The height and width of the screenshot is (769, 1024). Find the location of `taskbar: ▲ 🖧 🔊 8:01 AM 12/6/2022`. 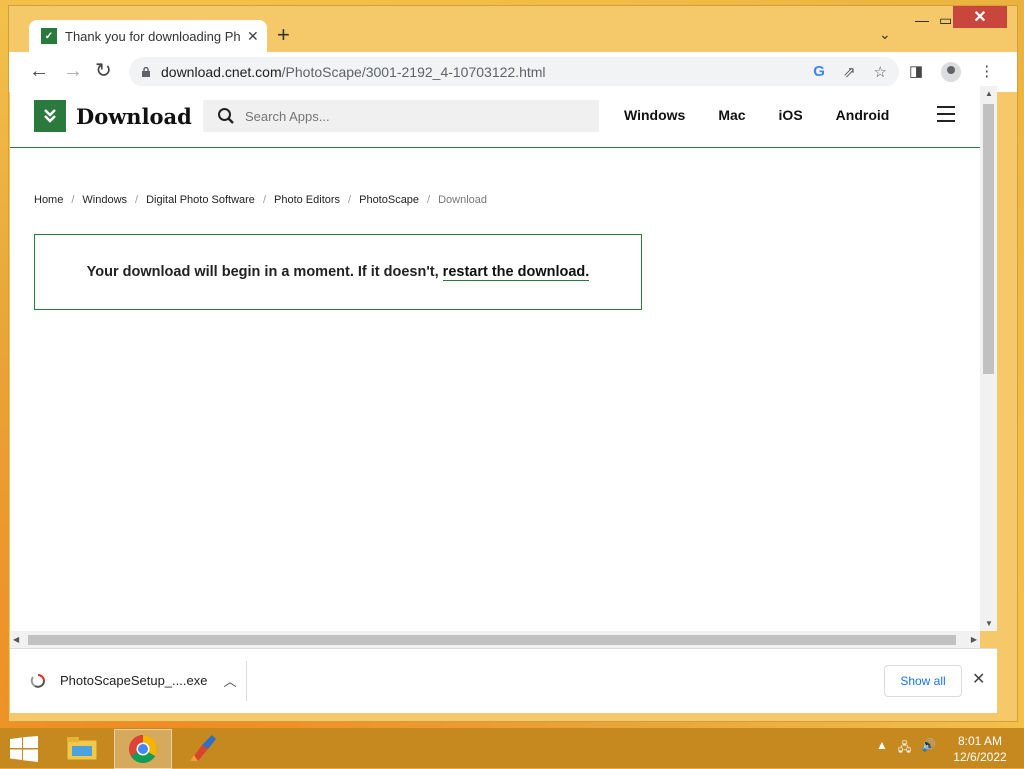

taskbar: ▲ 🖧 🔊 8:01 AM 12/6/2022 is located at coordinates (512, 748).